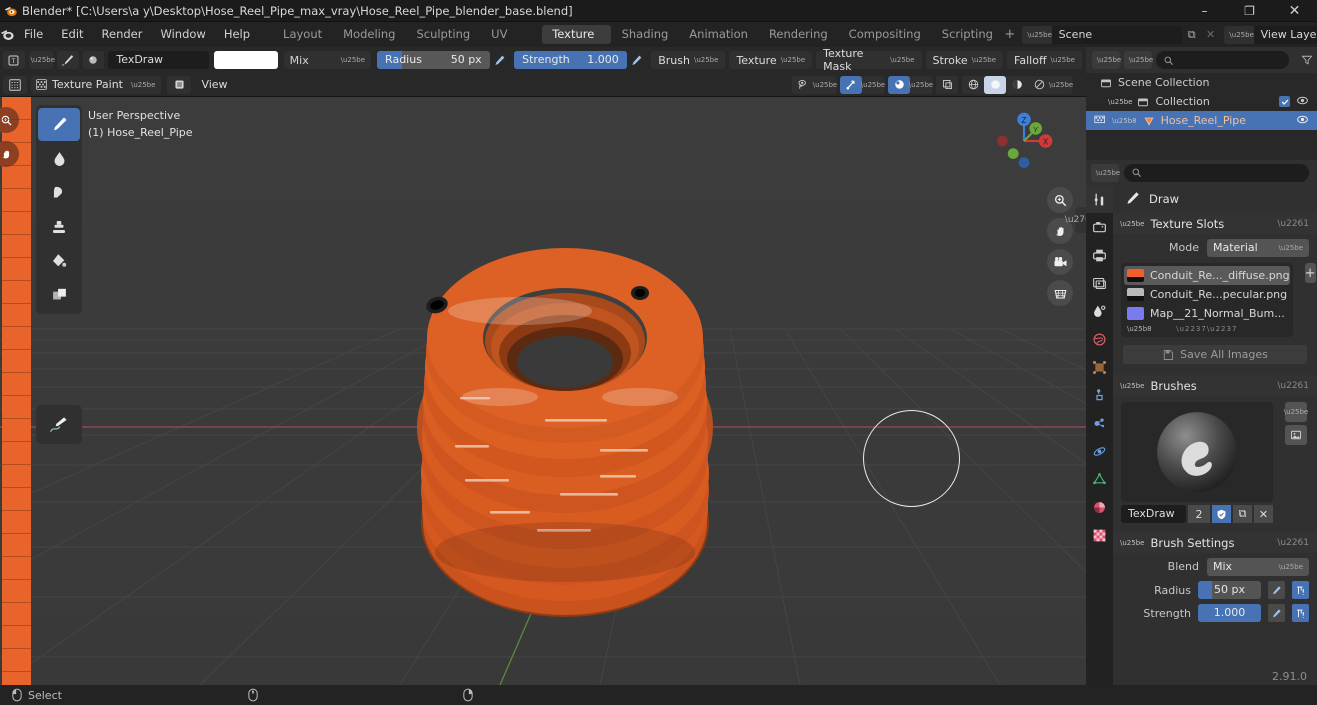 The height and width of the screenshot is (705, 1317). Describe the element at coordinates (570, 60) in the screenshot. I see `strength-slider: Strength 1.000` at that location.